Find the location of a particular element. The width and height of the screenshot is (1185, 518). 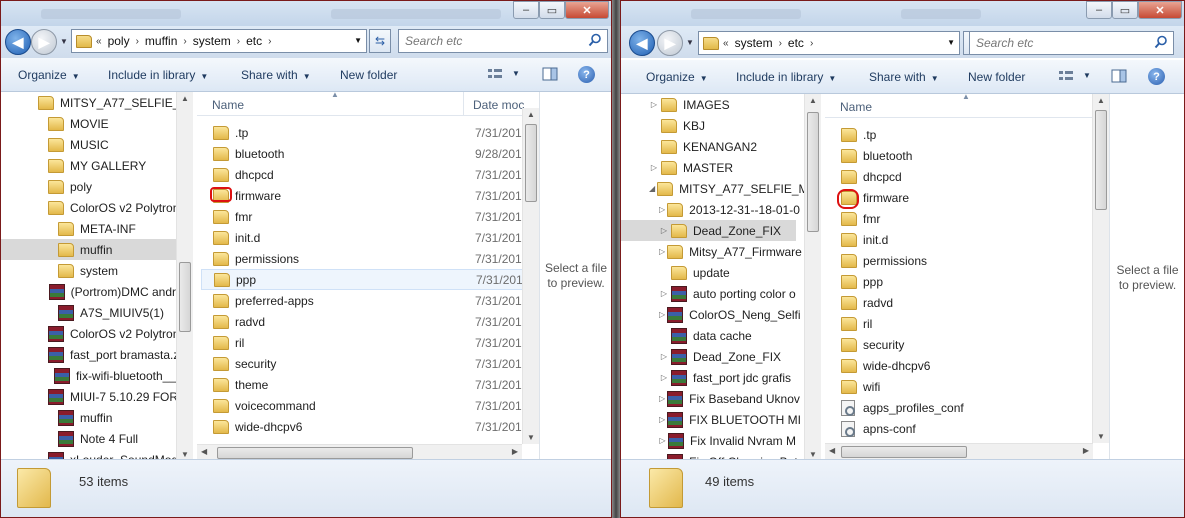

list-item: security is located at coordinates (960, 344).